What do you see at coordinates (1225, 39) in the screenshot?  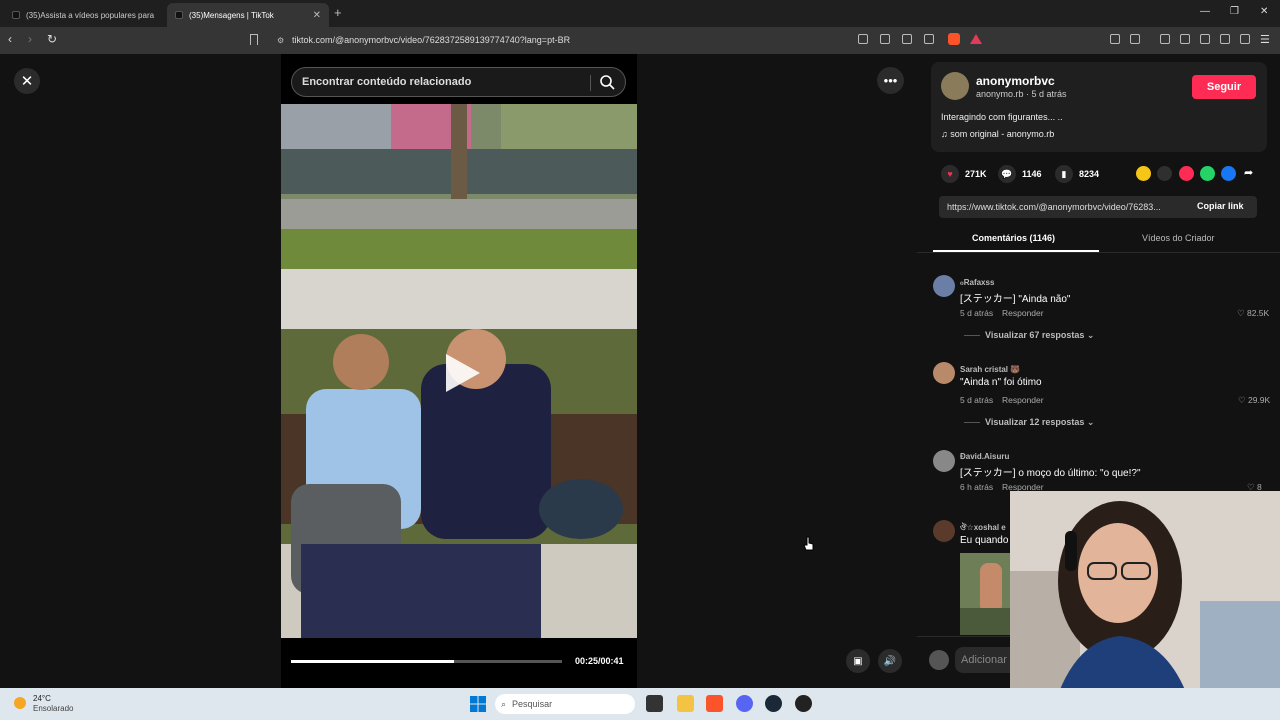 I see `leo-ai-icon` at bounding box center [1225, 39].